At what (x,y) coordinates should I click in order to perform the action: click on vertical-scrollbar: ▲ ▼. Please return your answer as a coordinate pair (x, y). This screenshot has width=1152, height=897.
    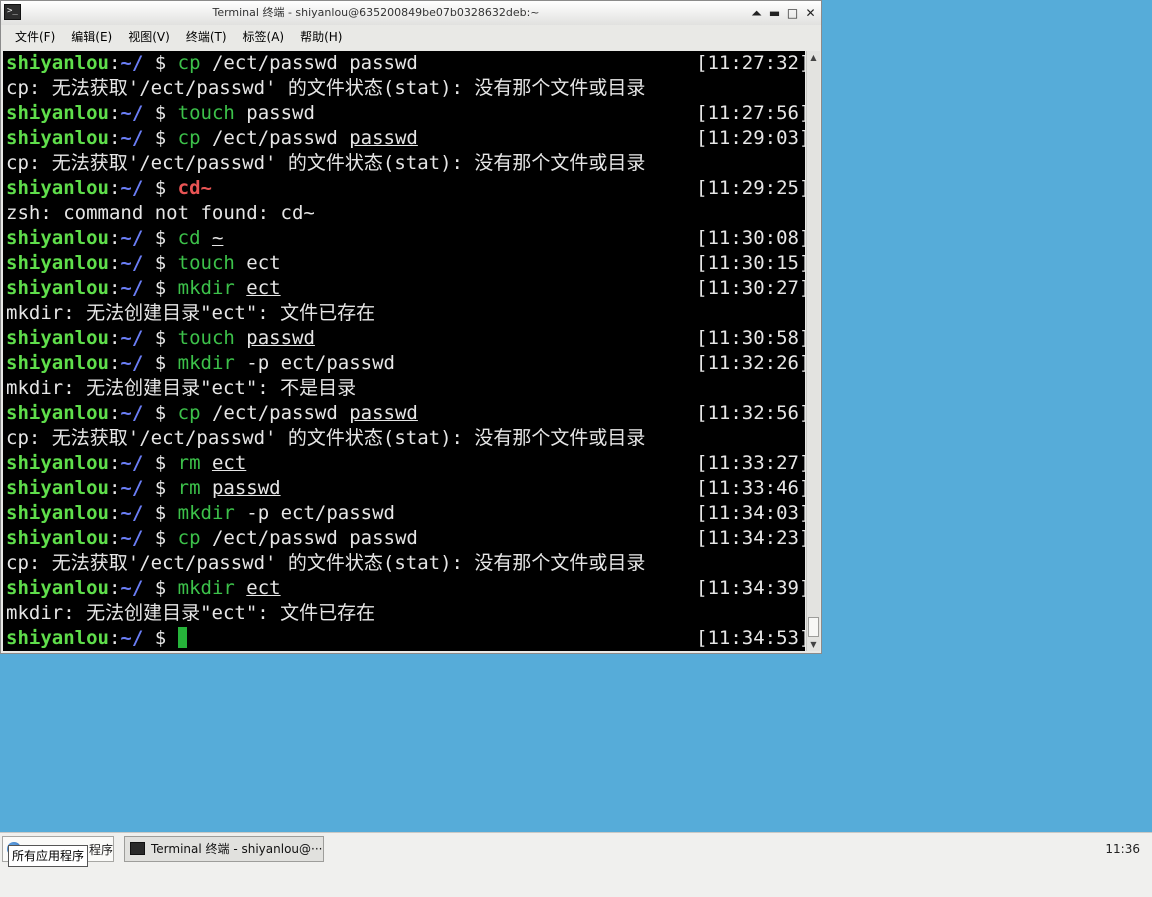
    Looking at the image, I should click on (813, 351).